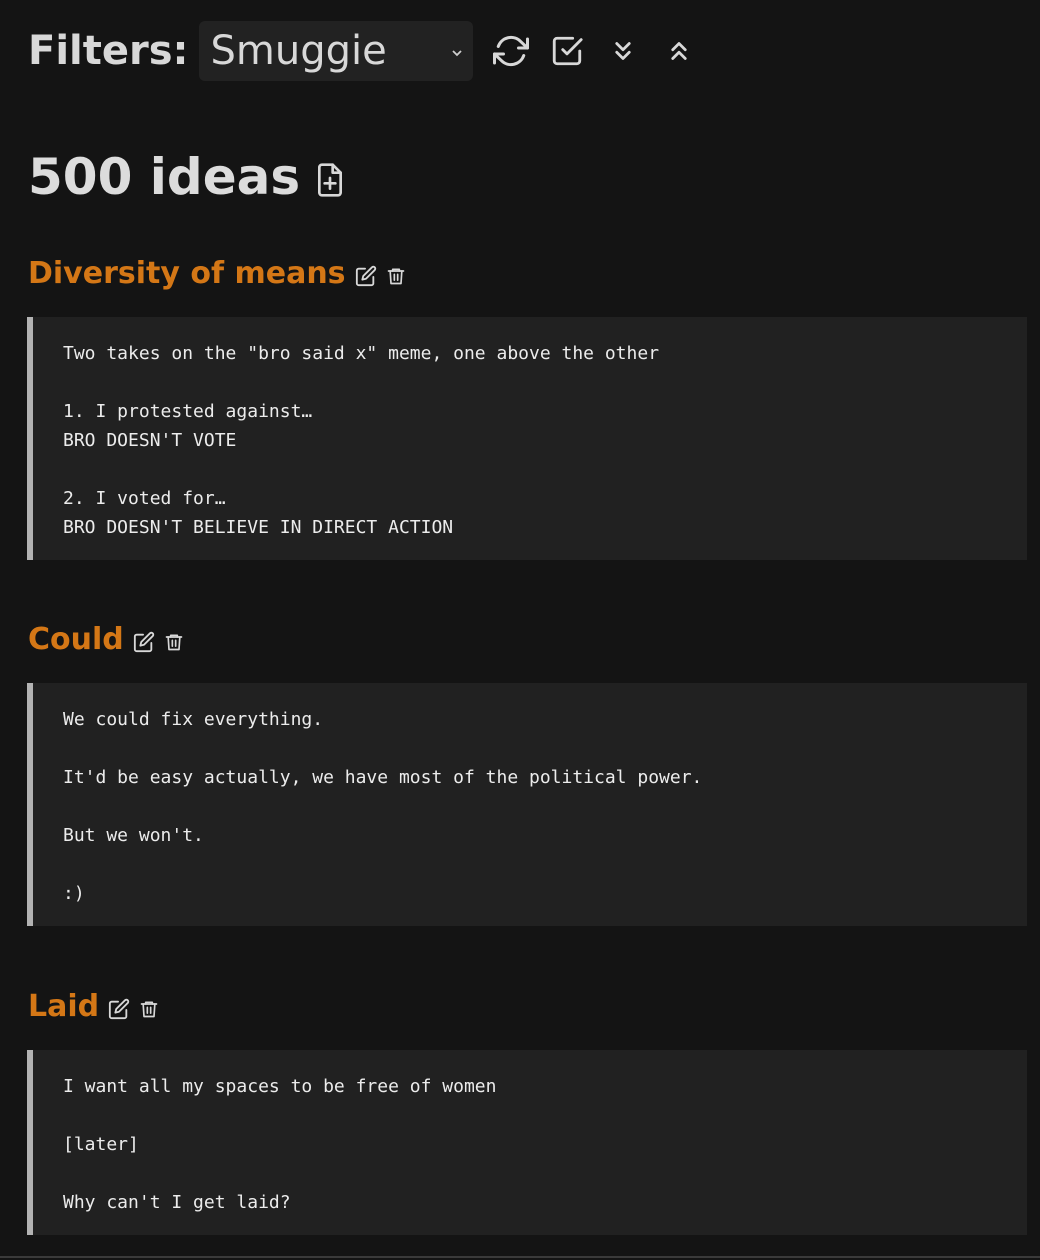 This screenshot has width=1040, height=1260. I want to click on expand-all-button, so click(623, 51).